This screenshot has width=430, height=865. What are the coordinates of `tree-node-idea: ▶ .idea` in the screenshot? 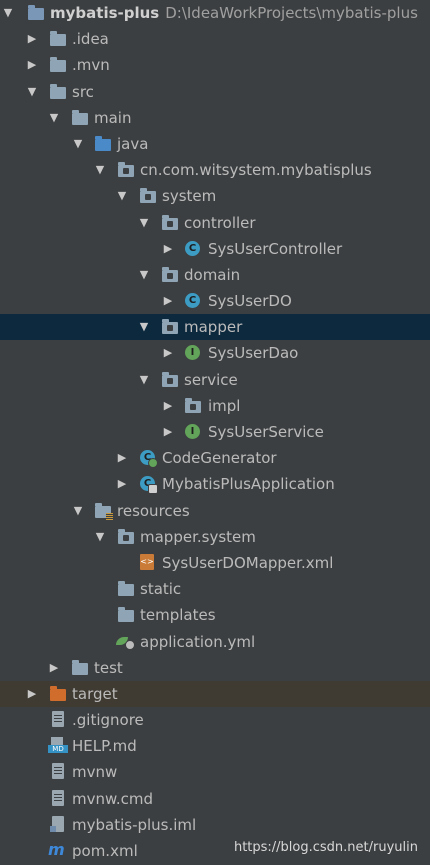 It's located at (215, 39).